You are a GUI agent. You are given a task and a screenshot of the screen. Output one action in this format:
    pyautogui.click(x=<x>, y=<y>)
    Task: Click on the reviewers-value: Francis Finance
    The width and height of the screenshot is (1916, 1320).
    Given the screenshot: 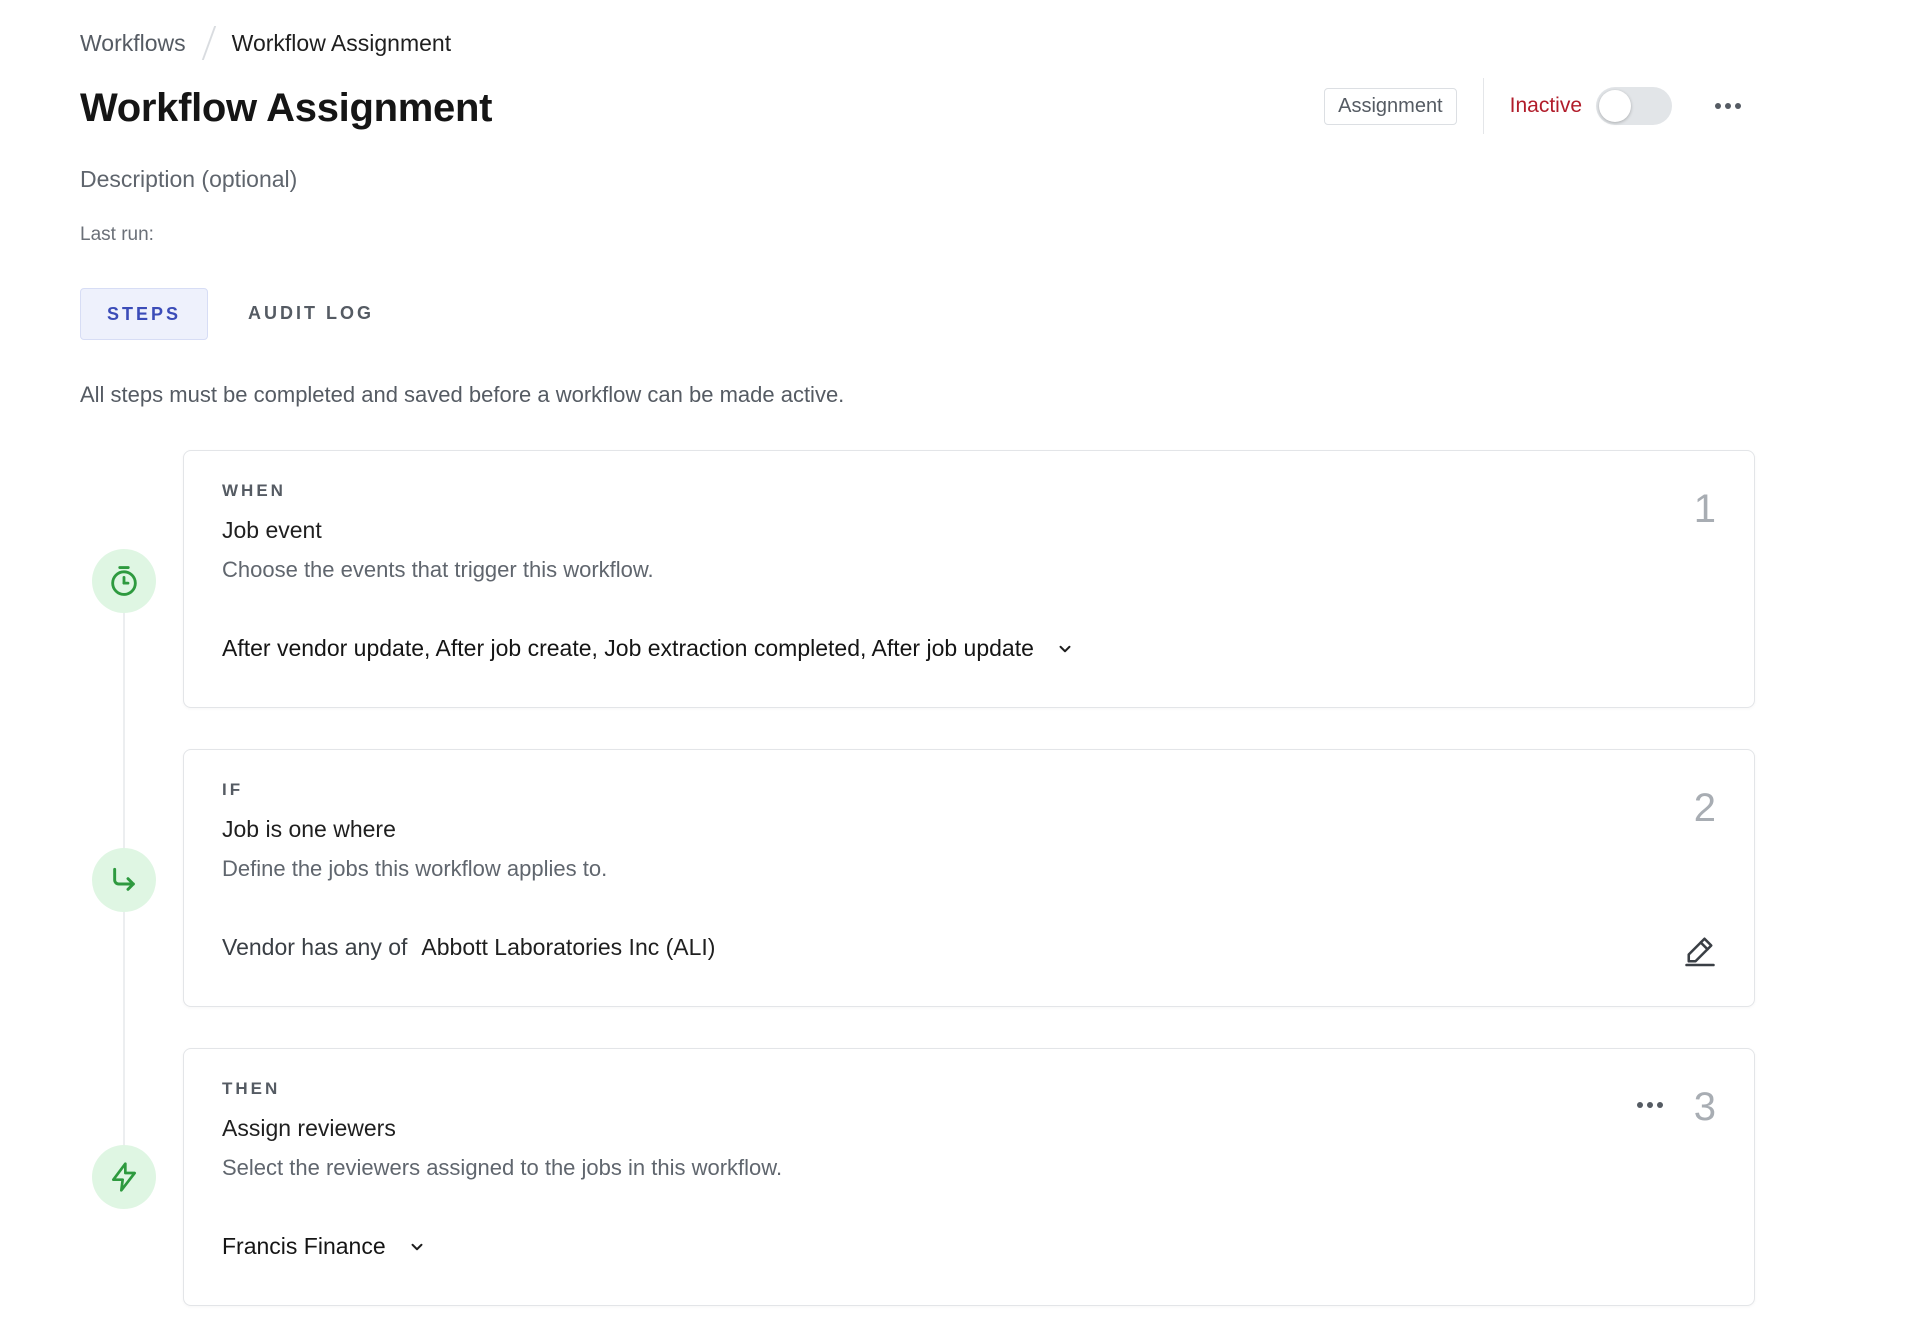 What is the action you would take?
    pyautogui.click(x=304, y=1246)
    